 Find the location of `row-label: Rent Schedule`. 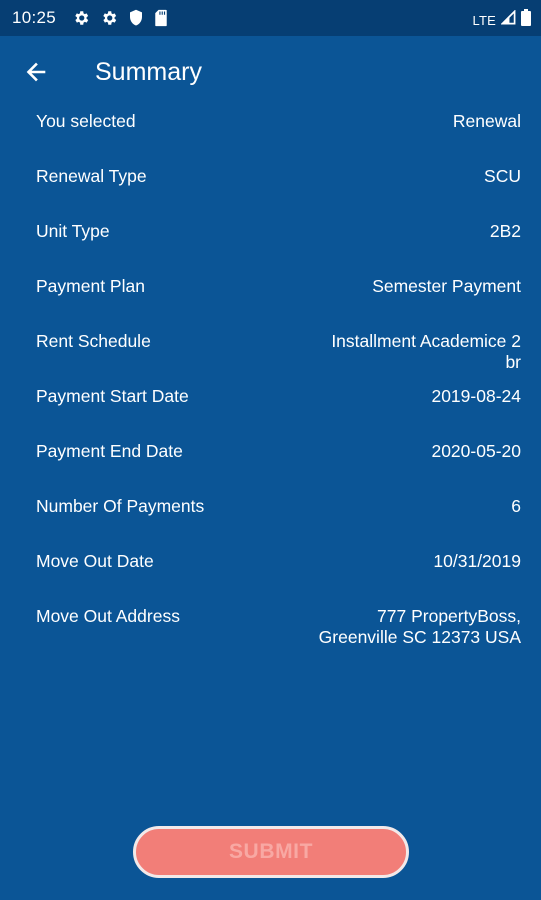

row-label: Rent Schedule is located at coordinates (93, 341).